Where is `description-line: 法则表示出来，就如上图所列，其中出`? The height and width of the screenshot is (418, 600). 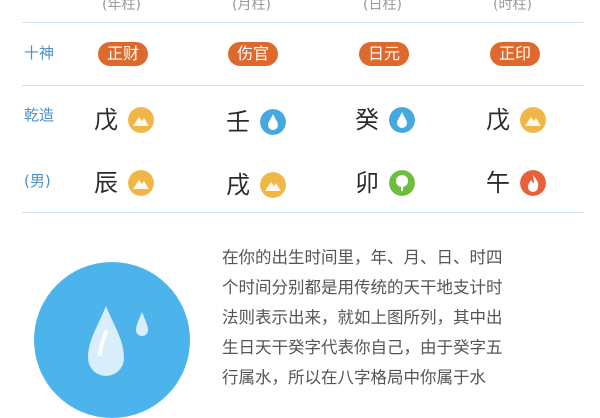
description-line: 法则表示出来，就如上图所列，其中出 is located at coordinates (362, 317).